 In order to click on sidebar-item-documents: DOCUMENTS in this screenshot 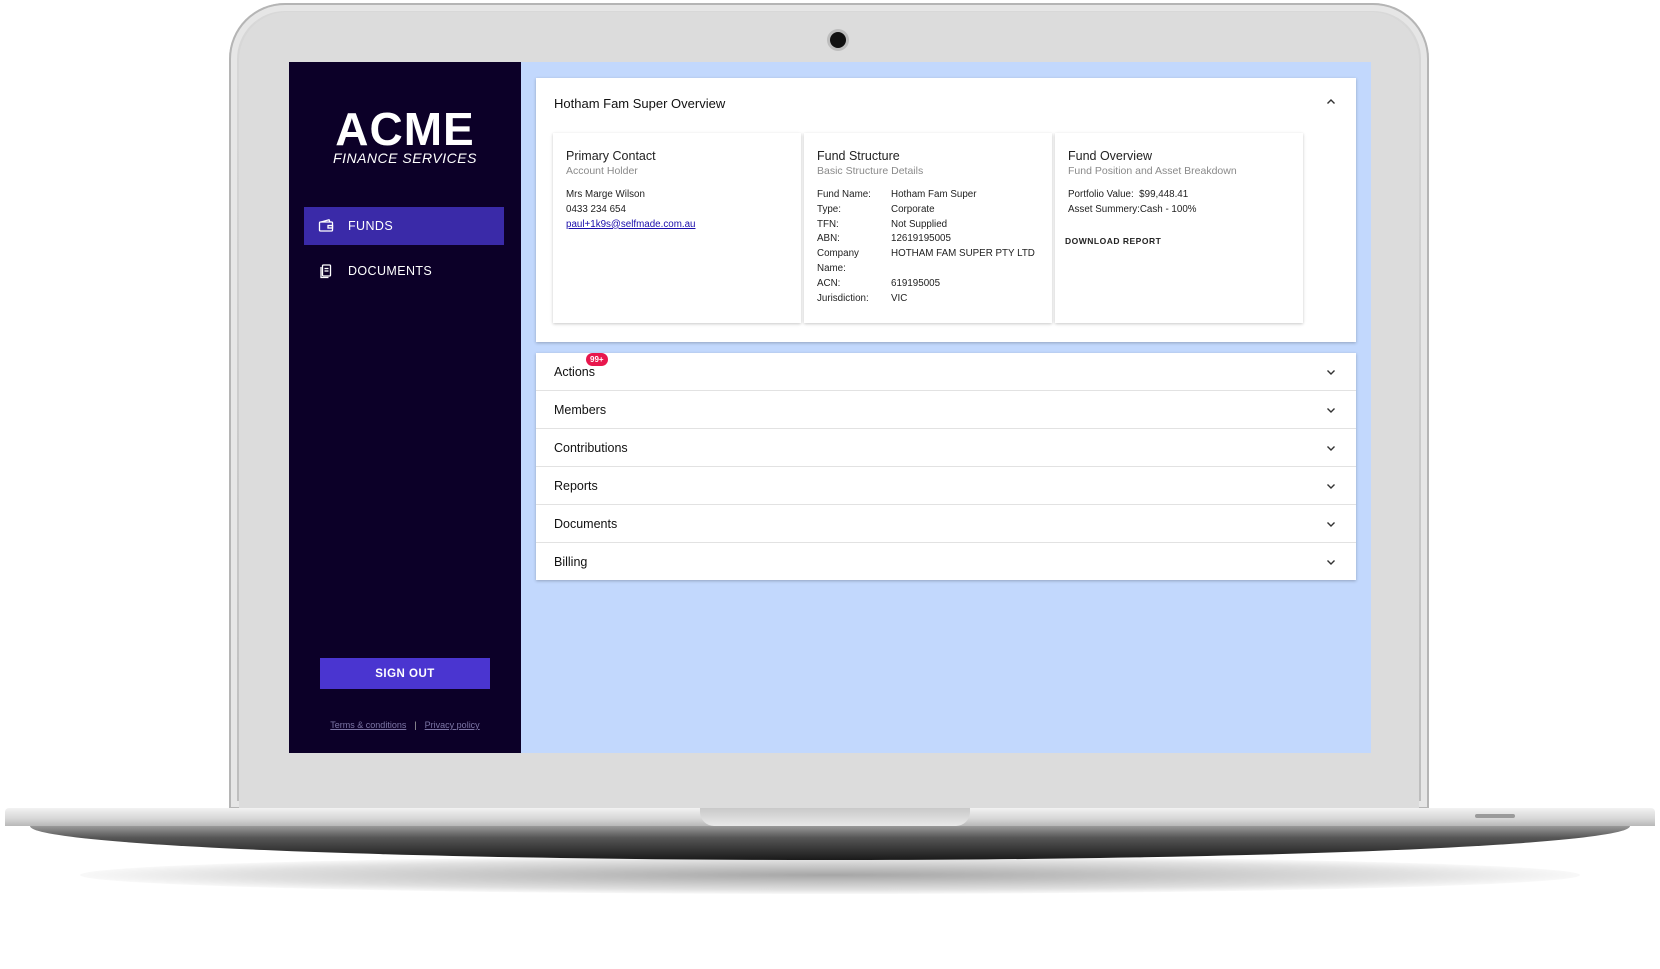, I will do `click(404, 271)`.